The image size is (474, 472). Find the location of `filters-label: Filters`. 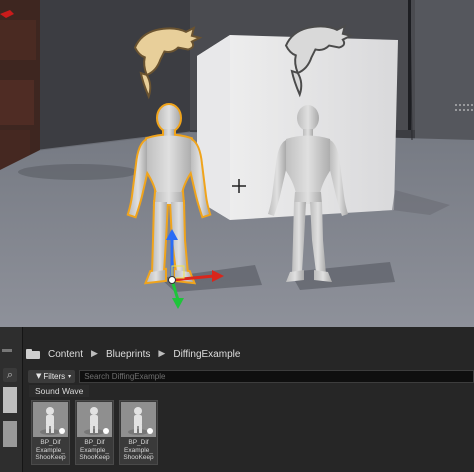

filters-label: Filters is located at coordinates (54, 376).